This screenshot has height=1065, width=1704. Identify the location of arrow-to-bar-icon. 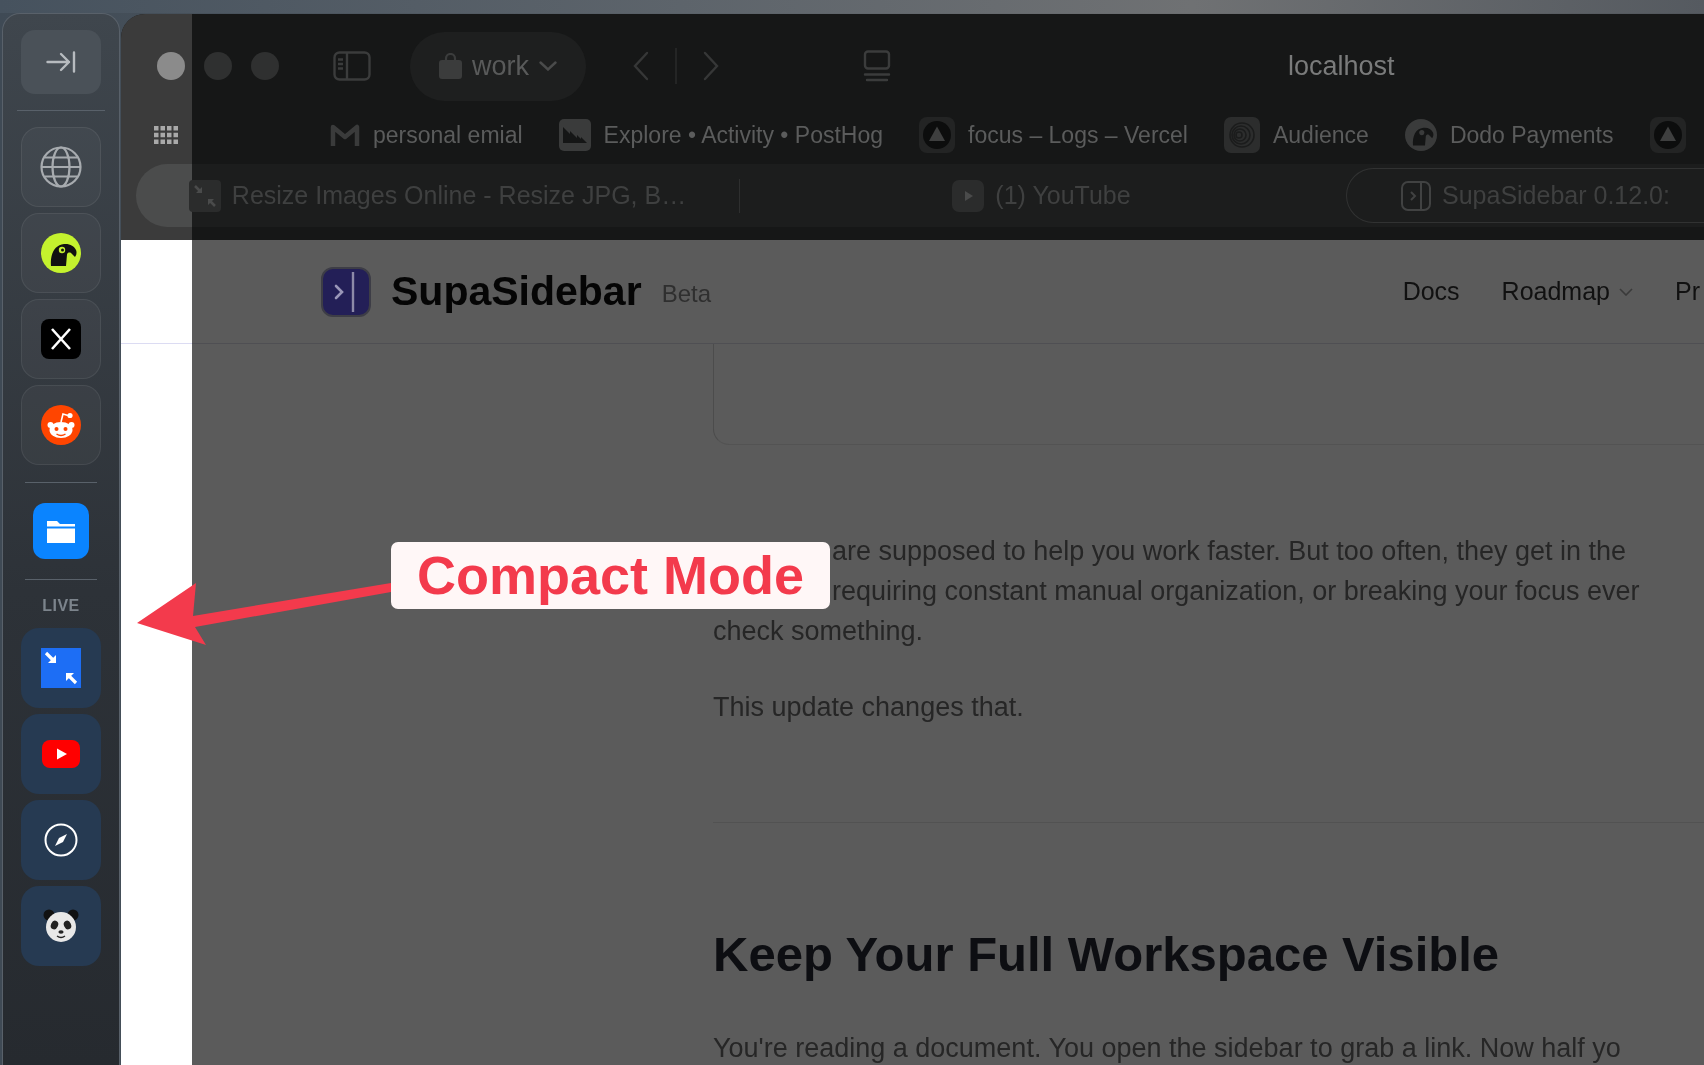
(61, 62).